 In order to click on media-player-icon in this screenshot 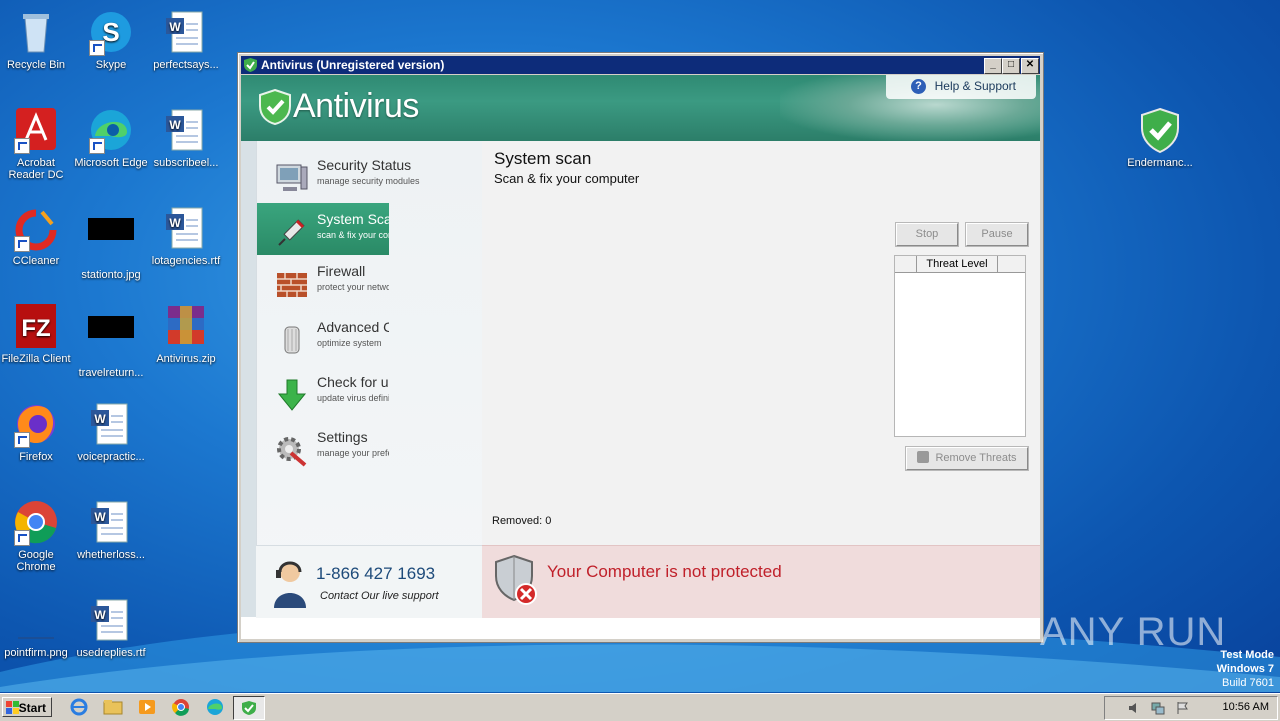, I will do `click(147, 707)`.